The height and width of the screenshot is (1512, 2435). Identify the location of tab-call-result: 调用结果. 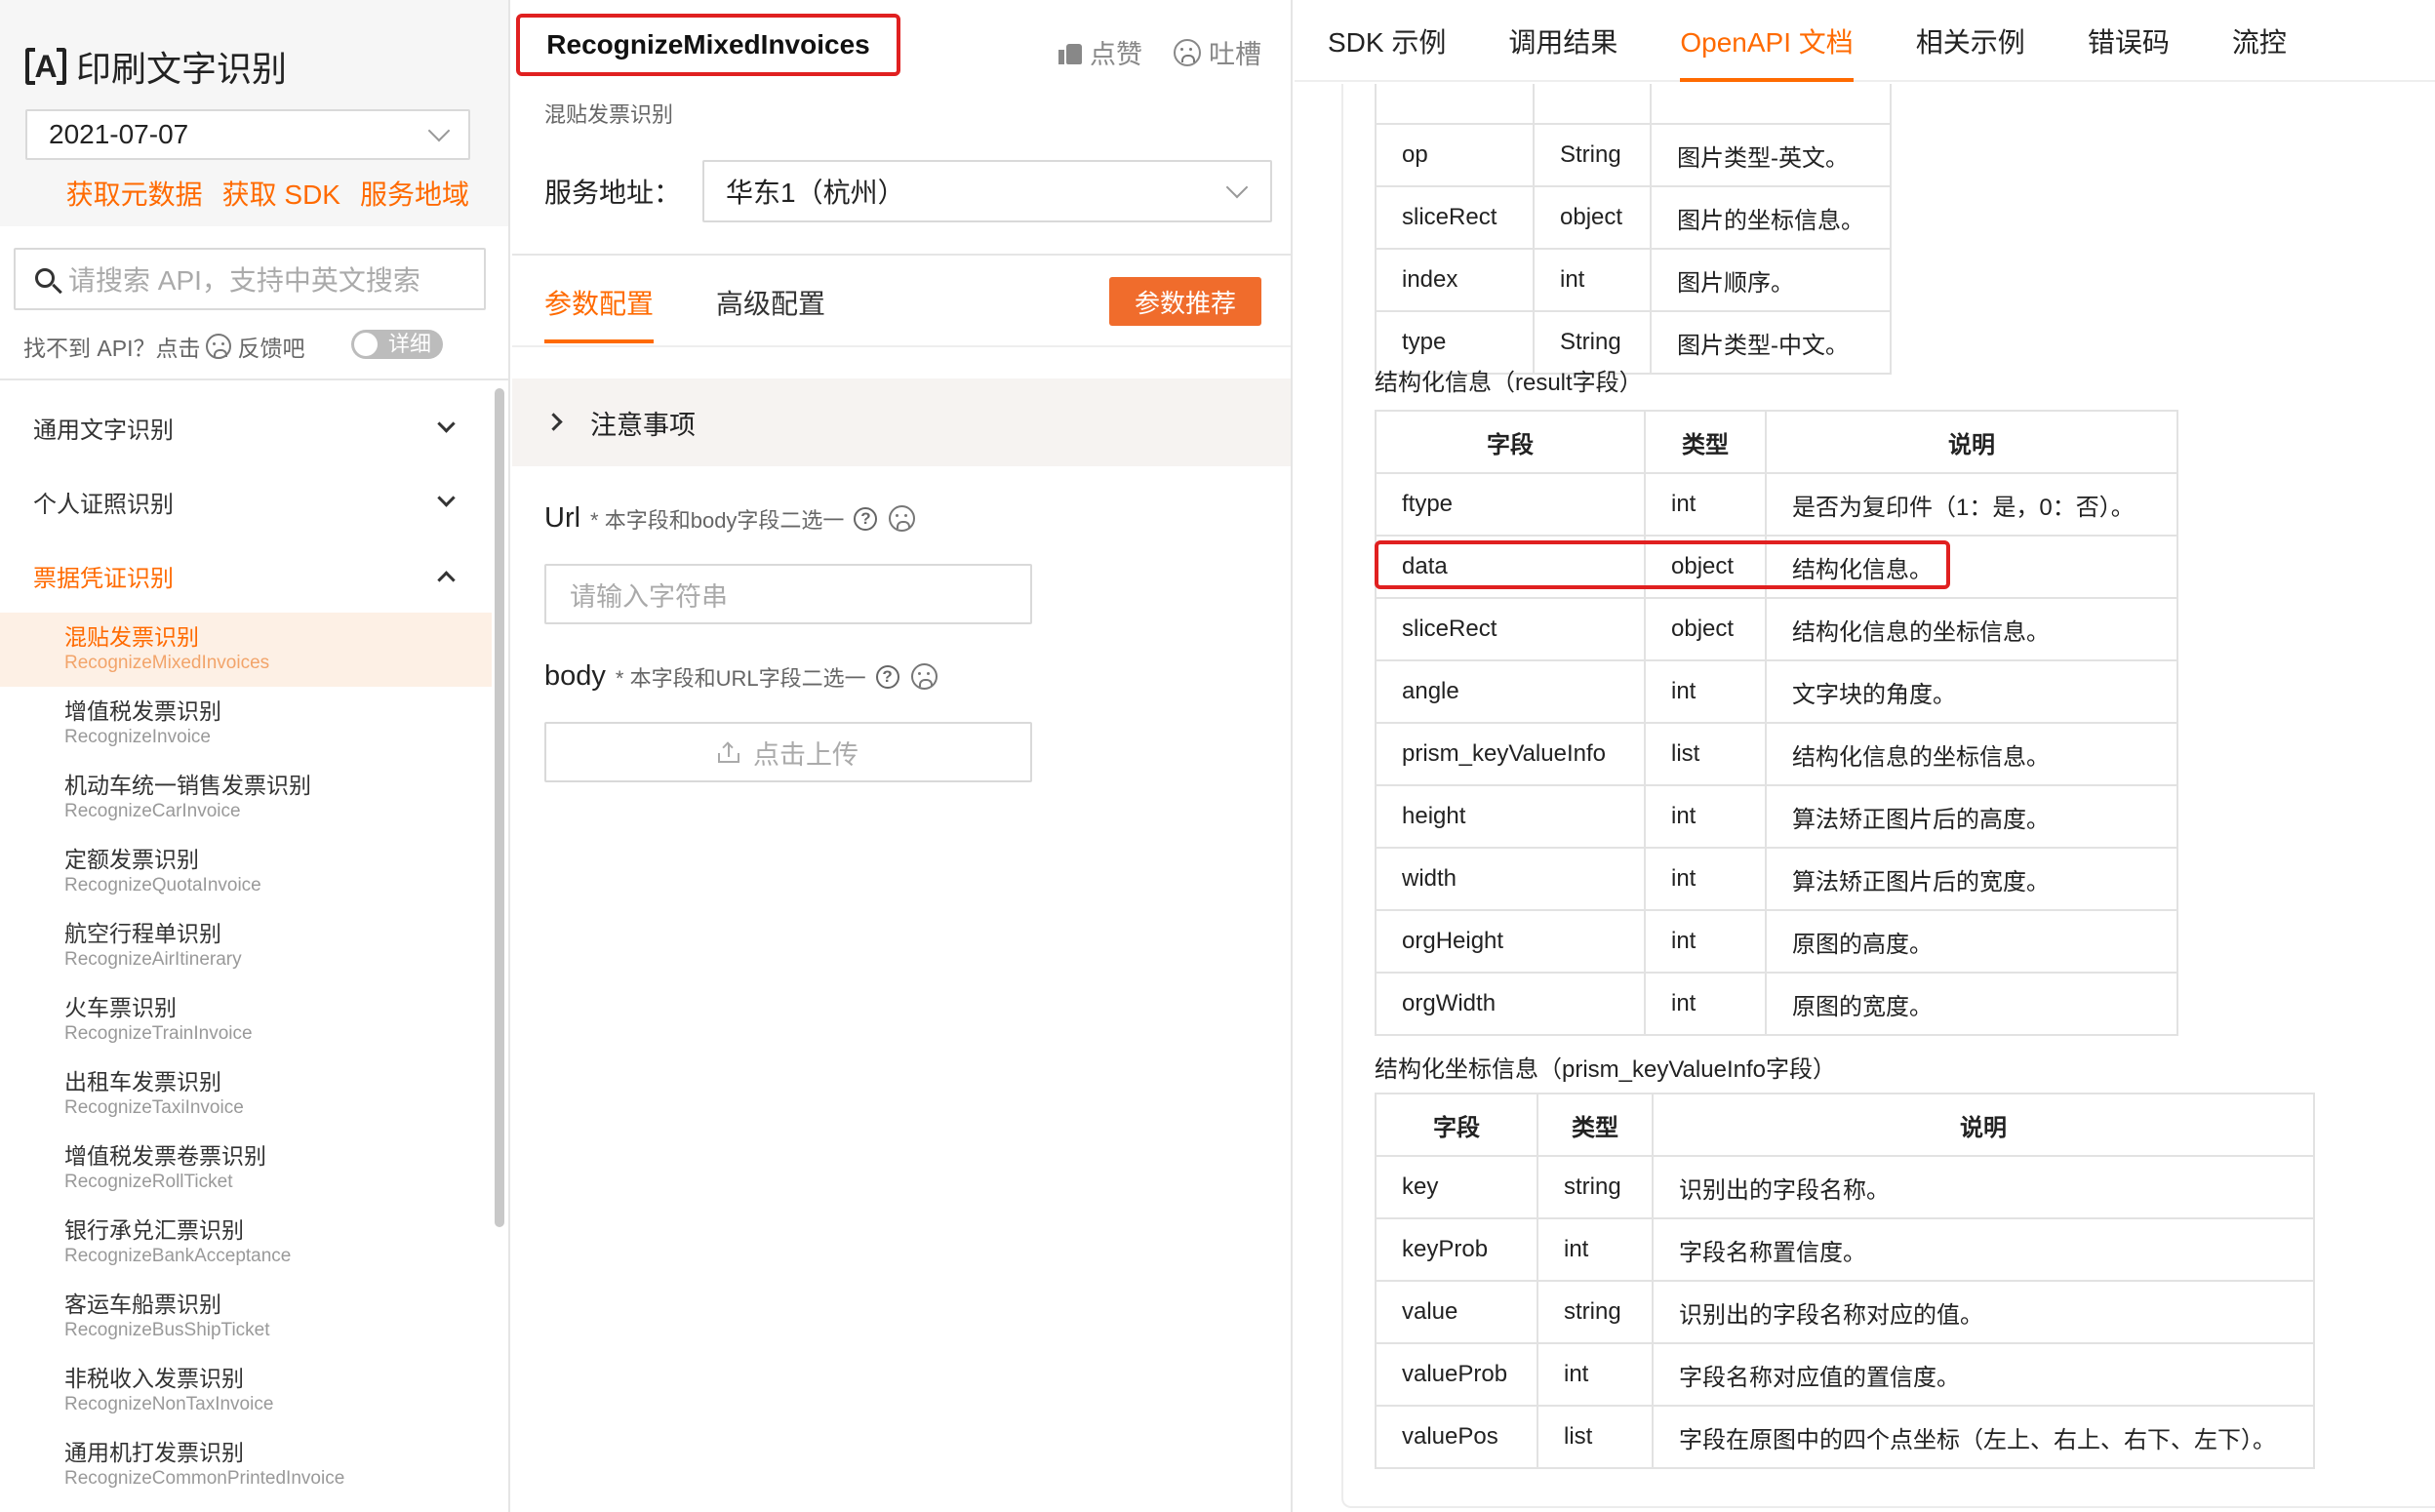
(1562, 41).